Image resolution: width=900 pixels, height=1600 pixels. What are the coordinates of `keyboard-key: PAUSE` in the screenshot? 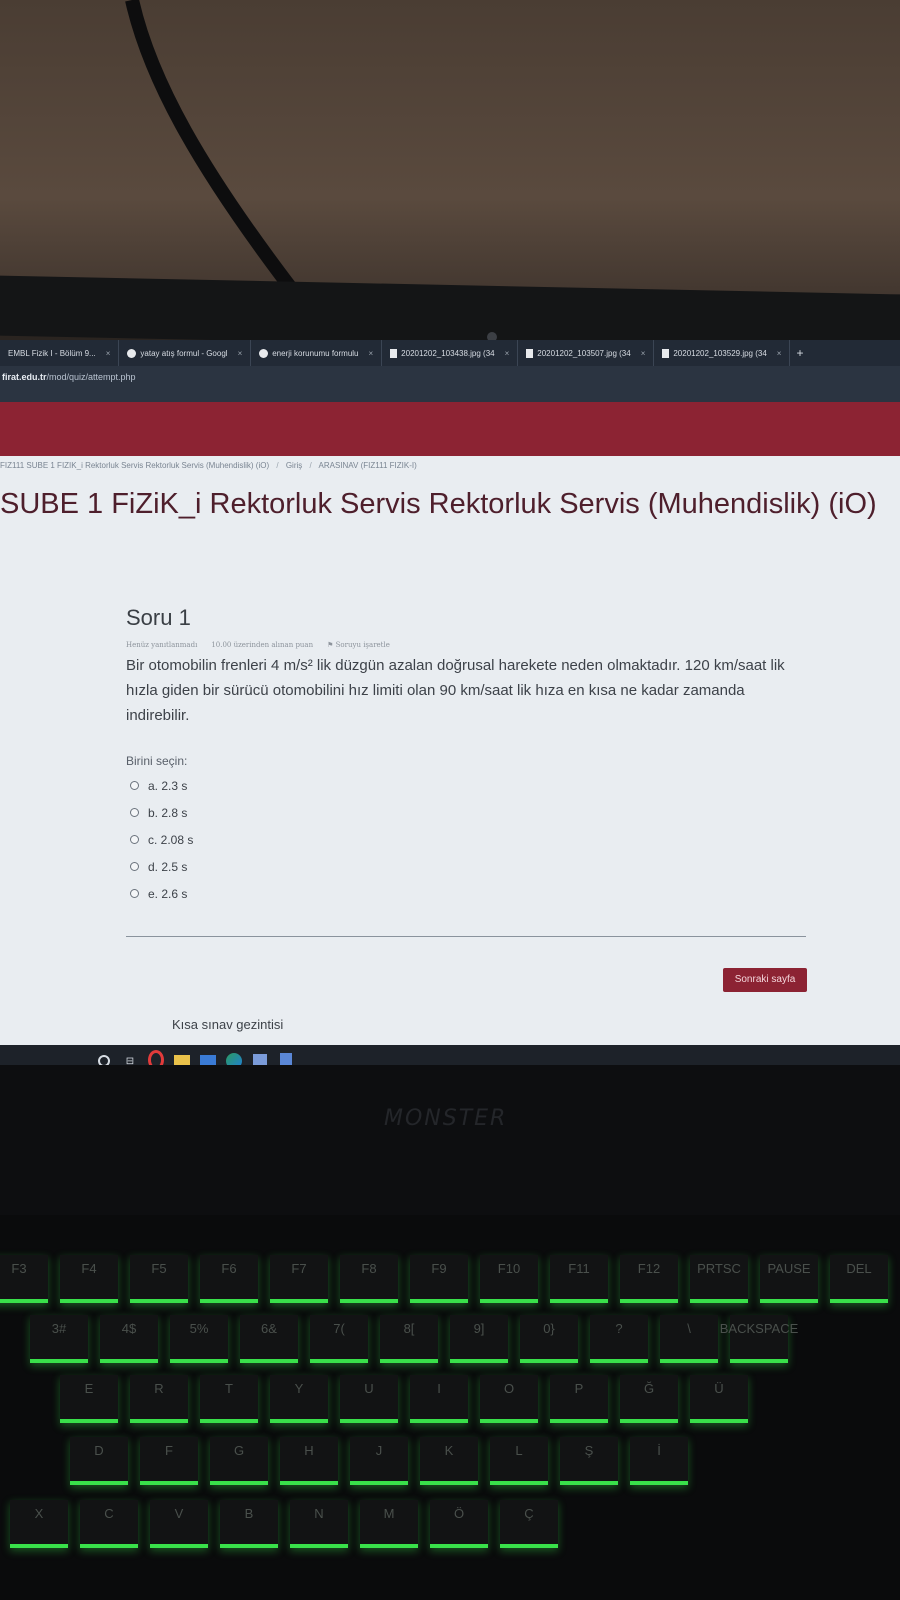 It's located at (789, 1279).